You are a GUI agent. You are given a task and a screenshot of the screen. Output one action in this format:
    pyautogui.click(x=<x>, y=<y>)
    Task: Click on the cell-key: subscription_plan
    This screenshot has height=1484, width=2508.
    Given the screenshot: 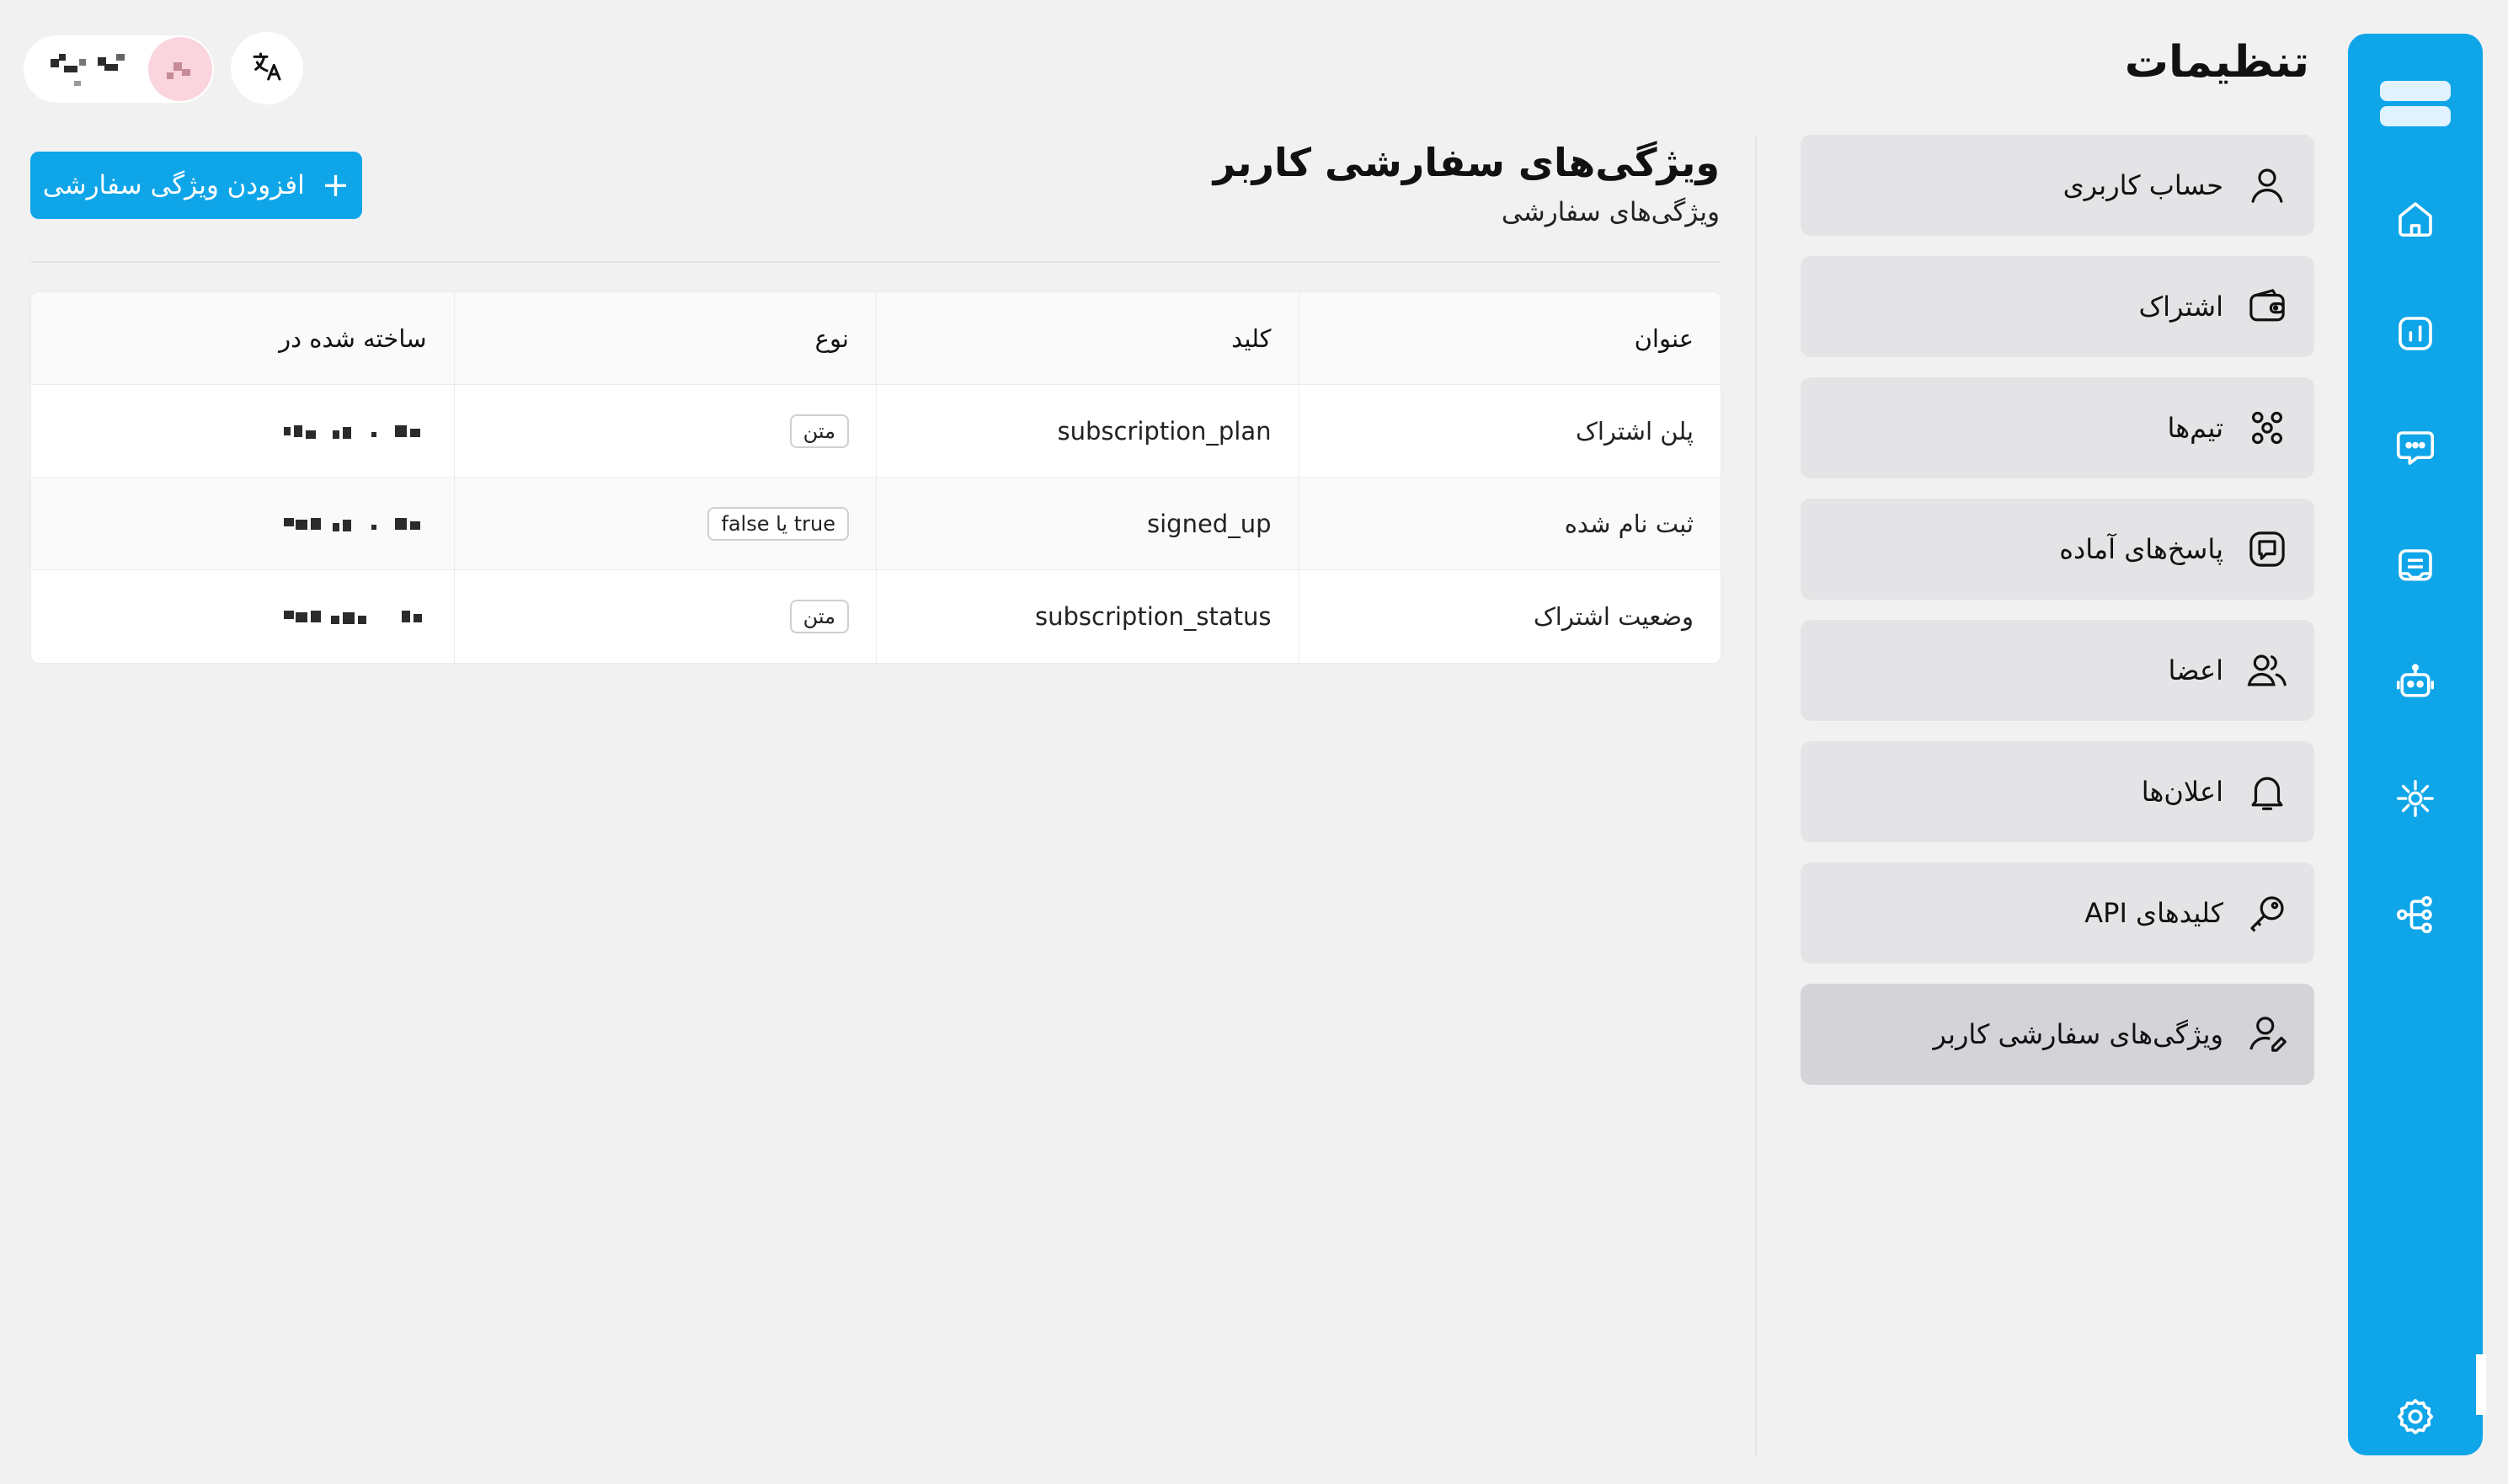 What is the action you would take?
    pyautogui.click(x=1087, y=431)
    